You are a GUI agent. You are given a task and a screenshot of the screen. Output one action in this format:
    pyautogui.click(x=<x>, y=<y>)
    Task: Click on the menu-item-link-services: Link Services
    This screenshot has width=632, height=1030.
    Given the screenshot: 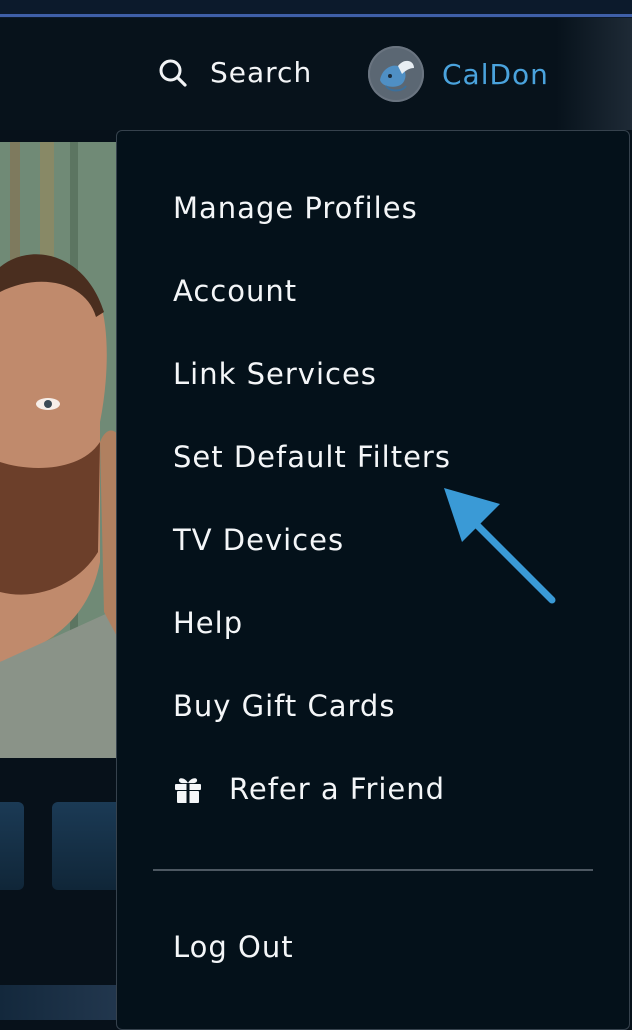 What is the action you would take?
    pyautogui.click(x=275, y=374)
    